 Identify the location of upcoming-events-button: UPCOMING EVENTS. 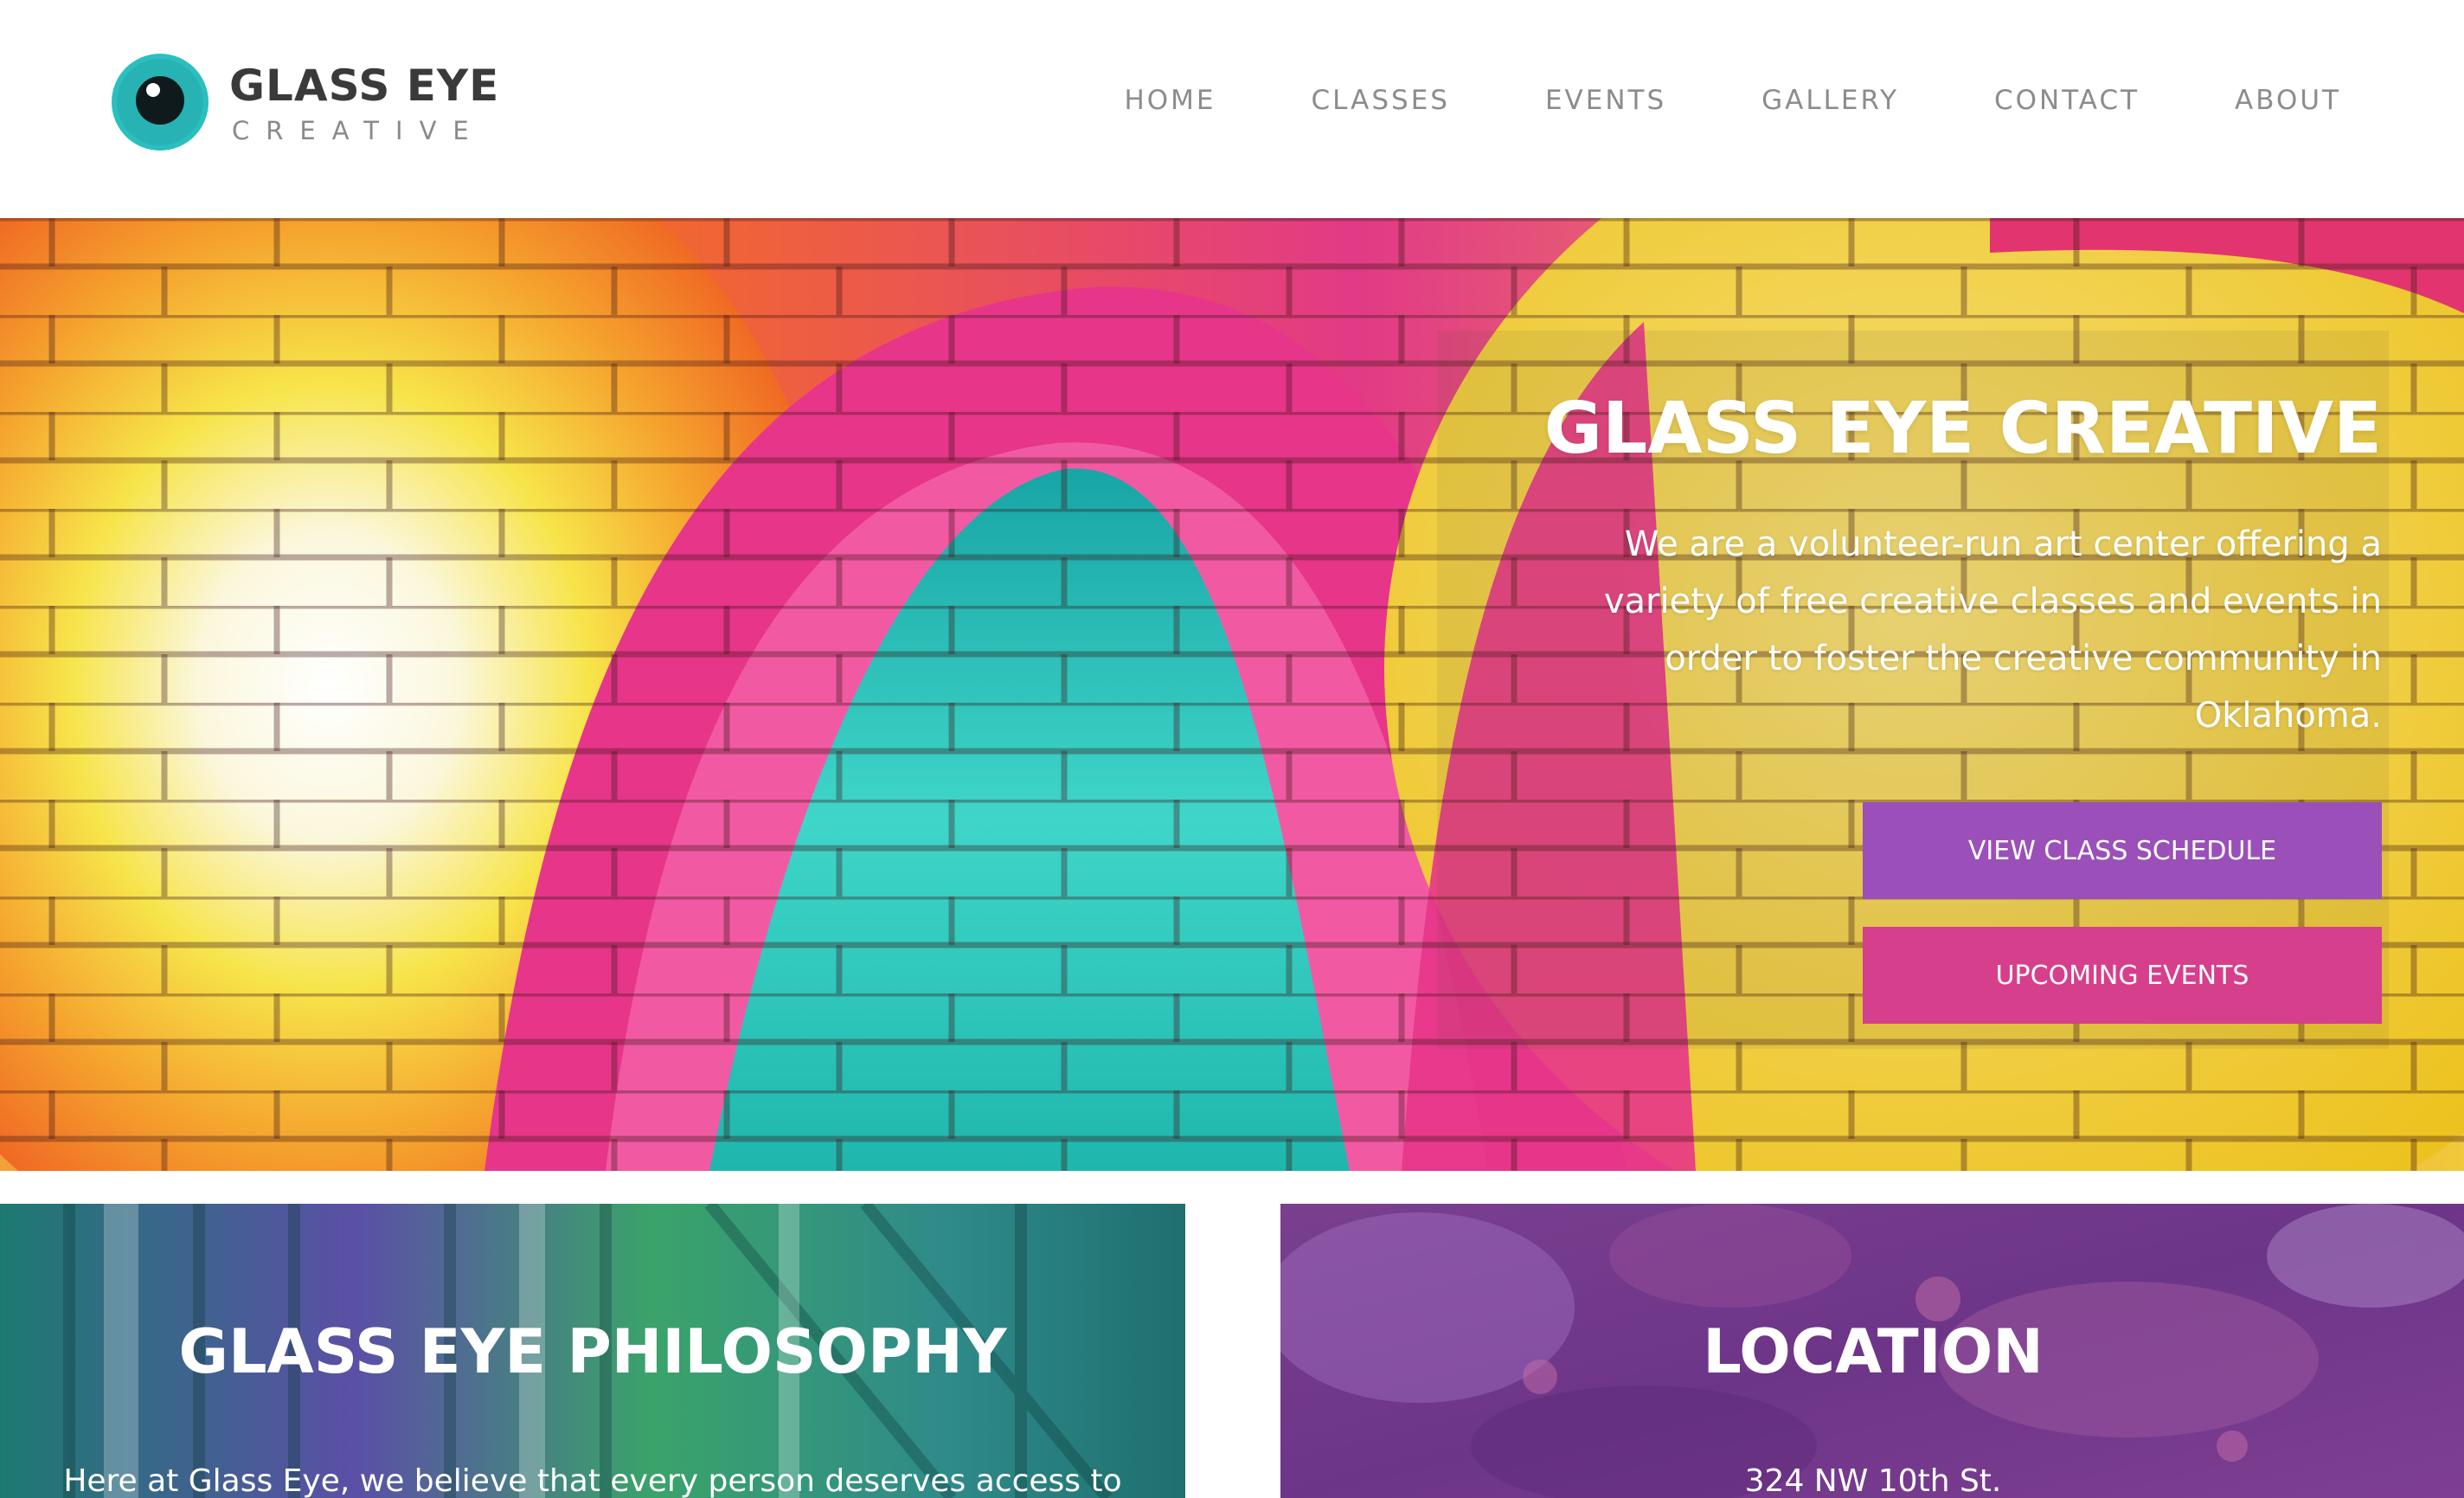
(2122, 975).